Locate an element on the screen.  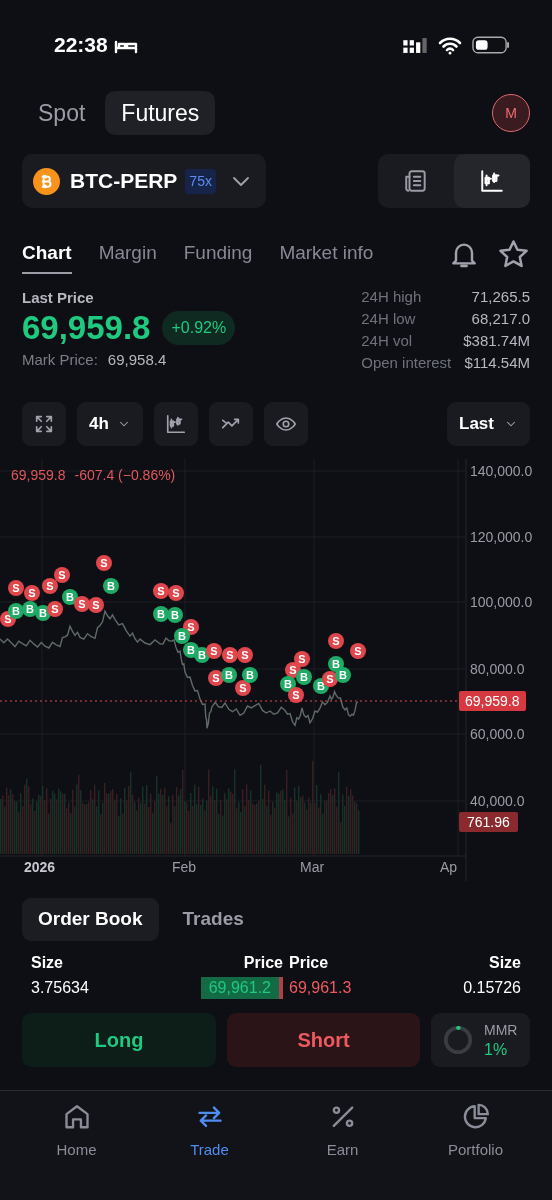
stat-value: 71,265.5 is located at coordinates (500, 297).